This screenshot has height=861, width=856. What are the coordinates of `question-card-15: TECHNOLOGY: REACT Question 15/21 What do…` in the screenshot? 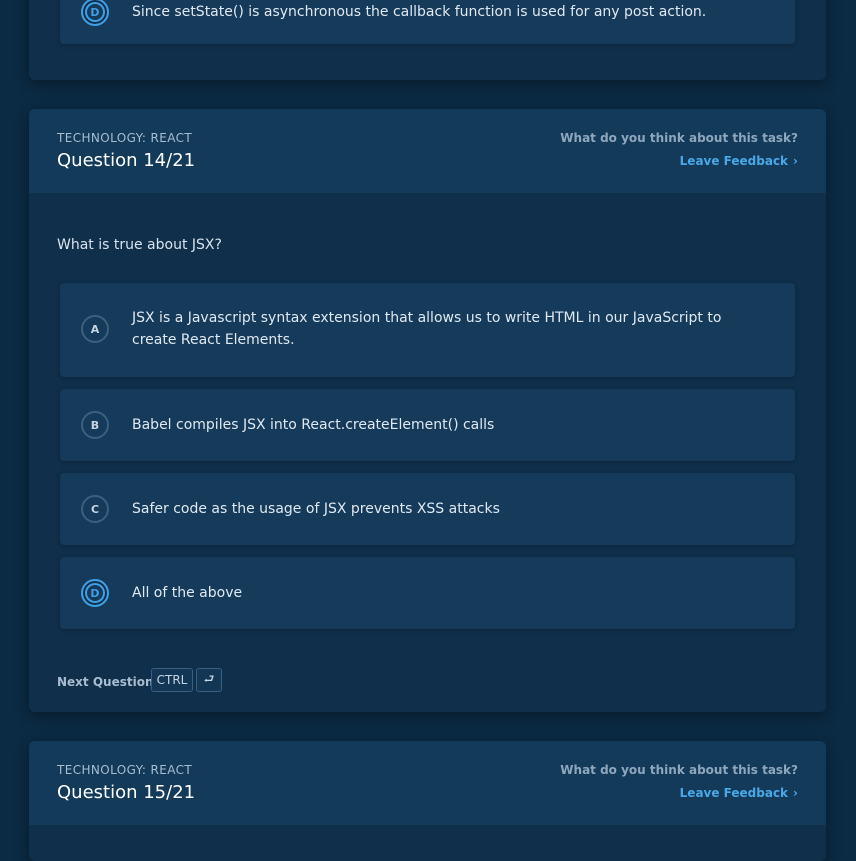 It's located at (427, 801).